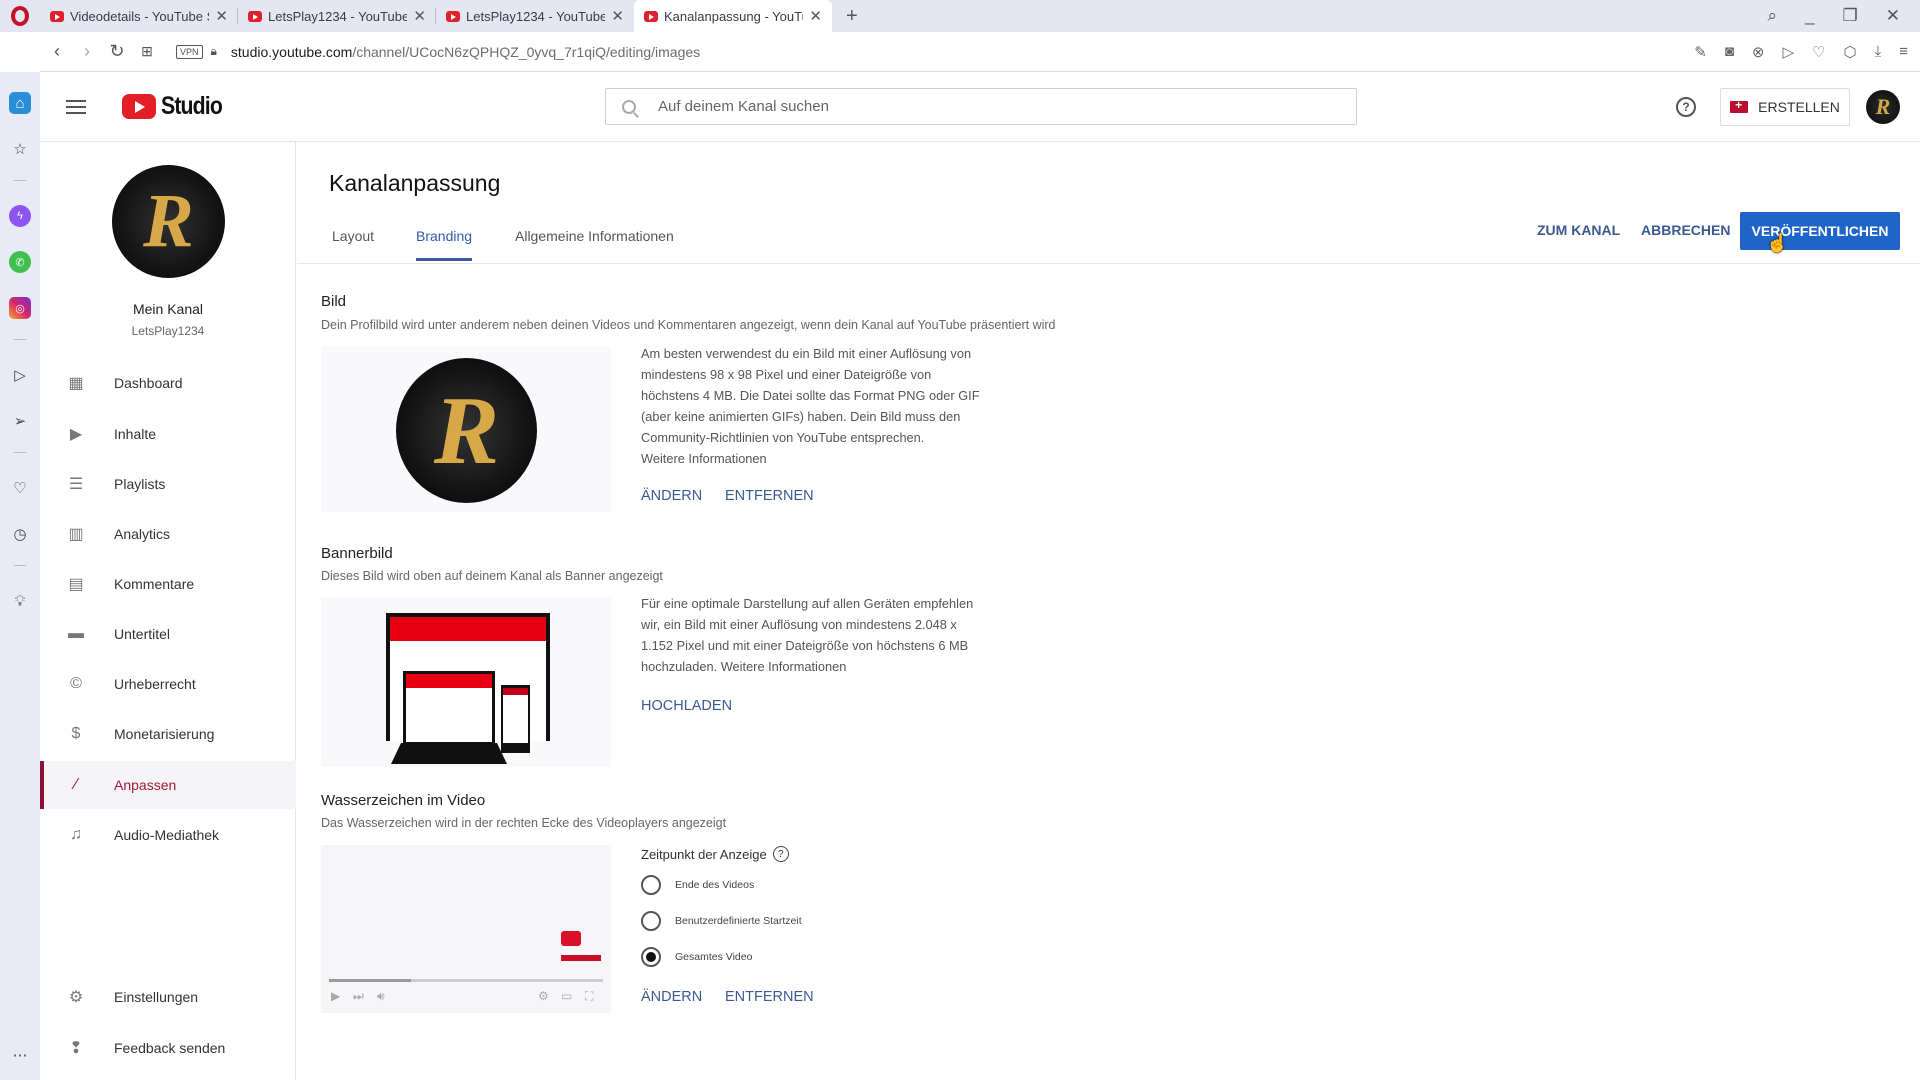 The height and width of the screenshot is (1080, 1920). I want to click on next-icon: ⏭, so click(358, 996).